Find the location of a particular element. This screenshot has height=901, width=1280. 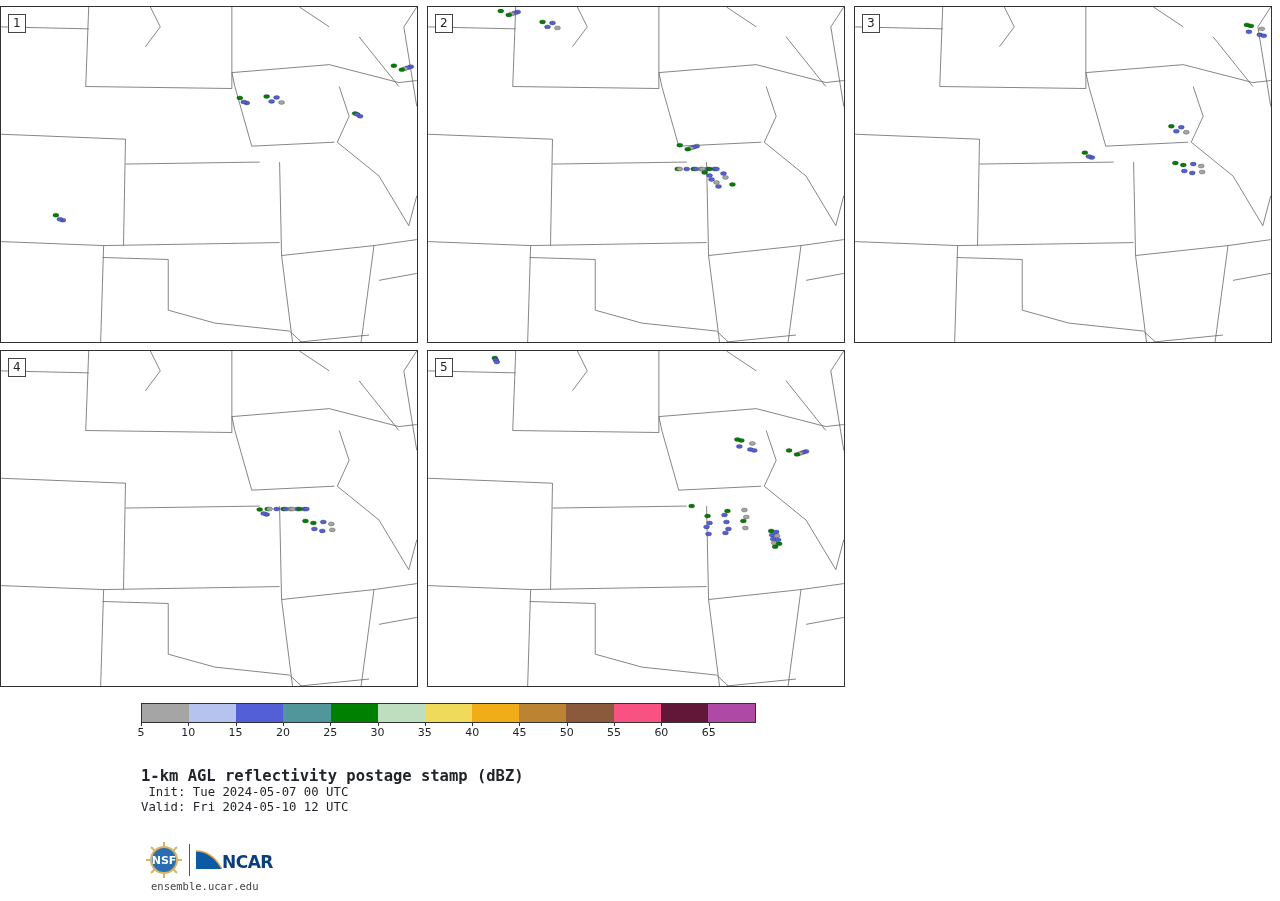

chart-title: 1-km AGL reflectivity postage stamp (dBZ) is located at coordinates (333, 776).